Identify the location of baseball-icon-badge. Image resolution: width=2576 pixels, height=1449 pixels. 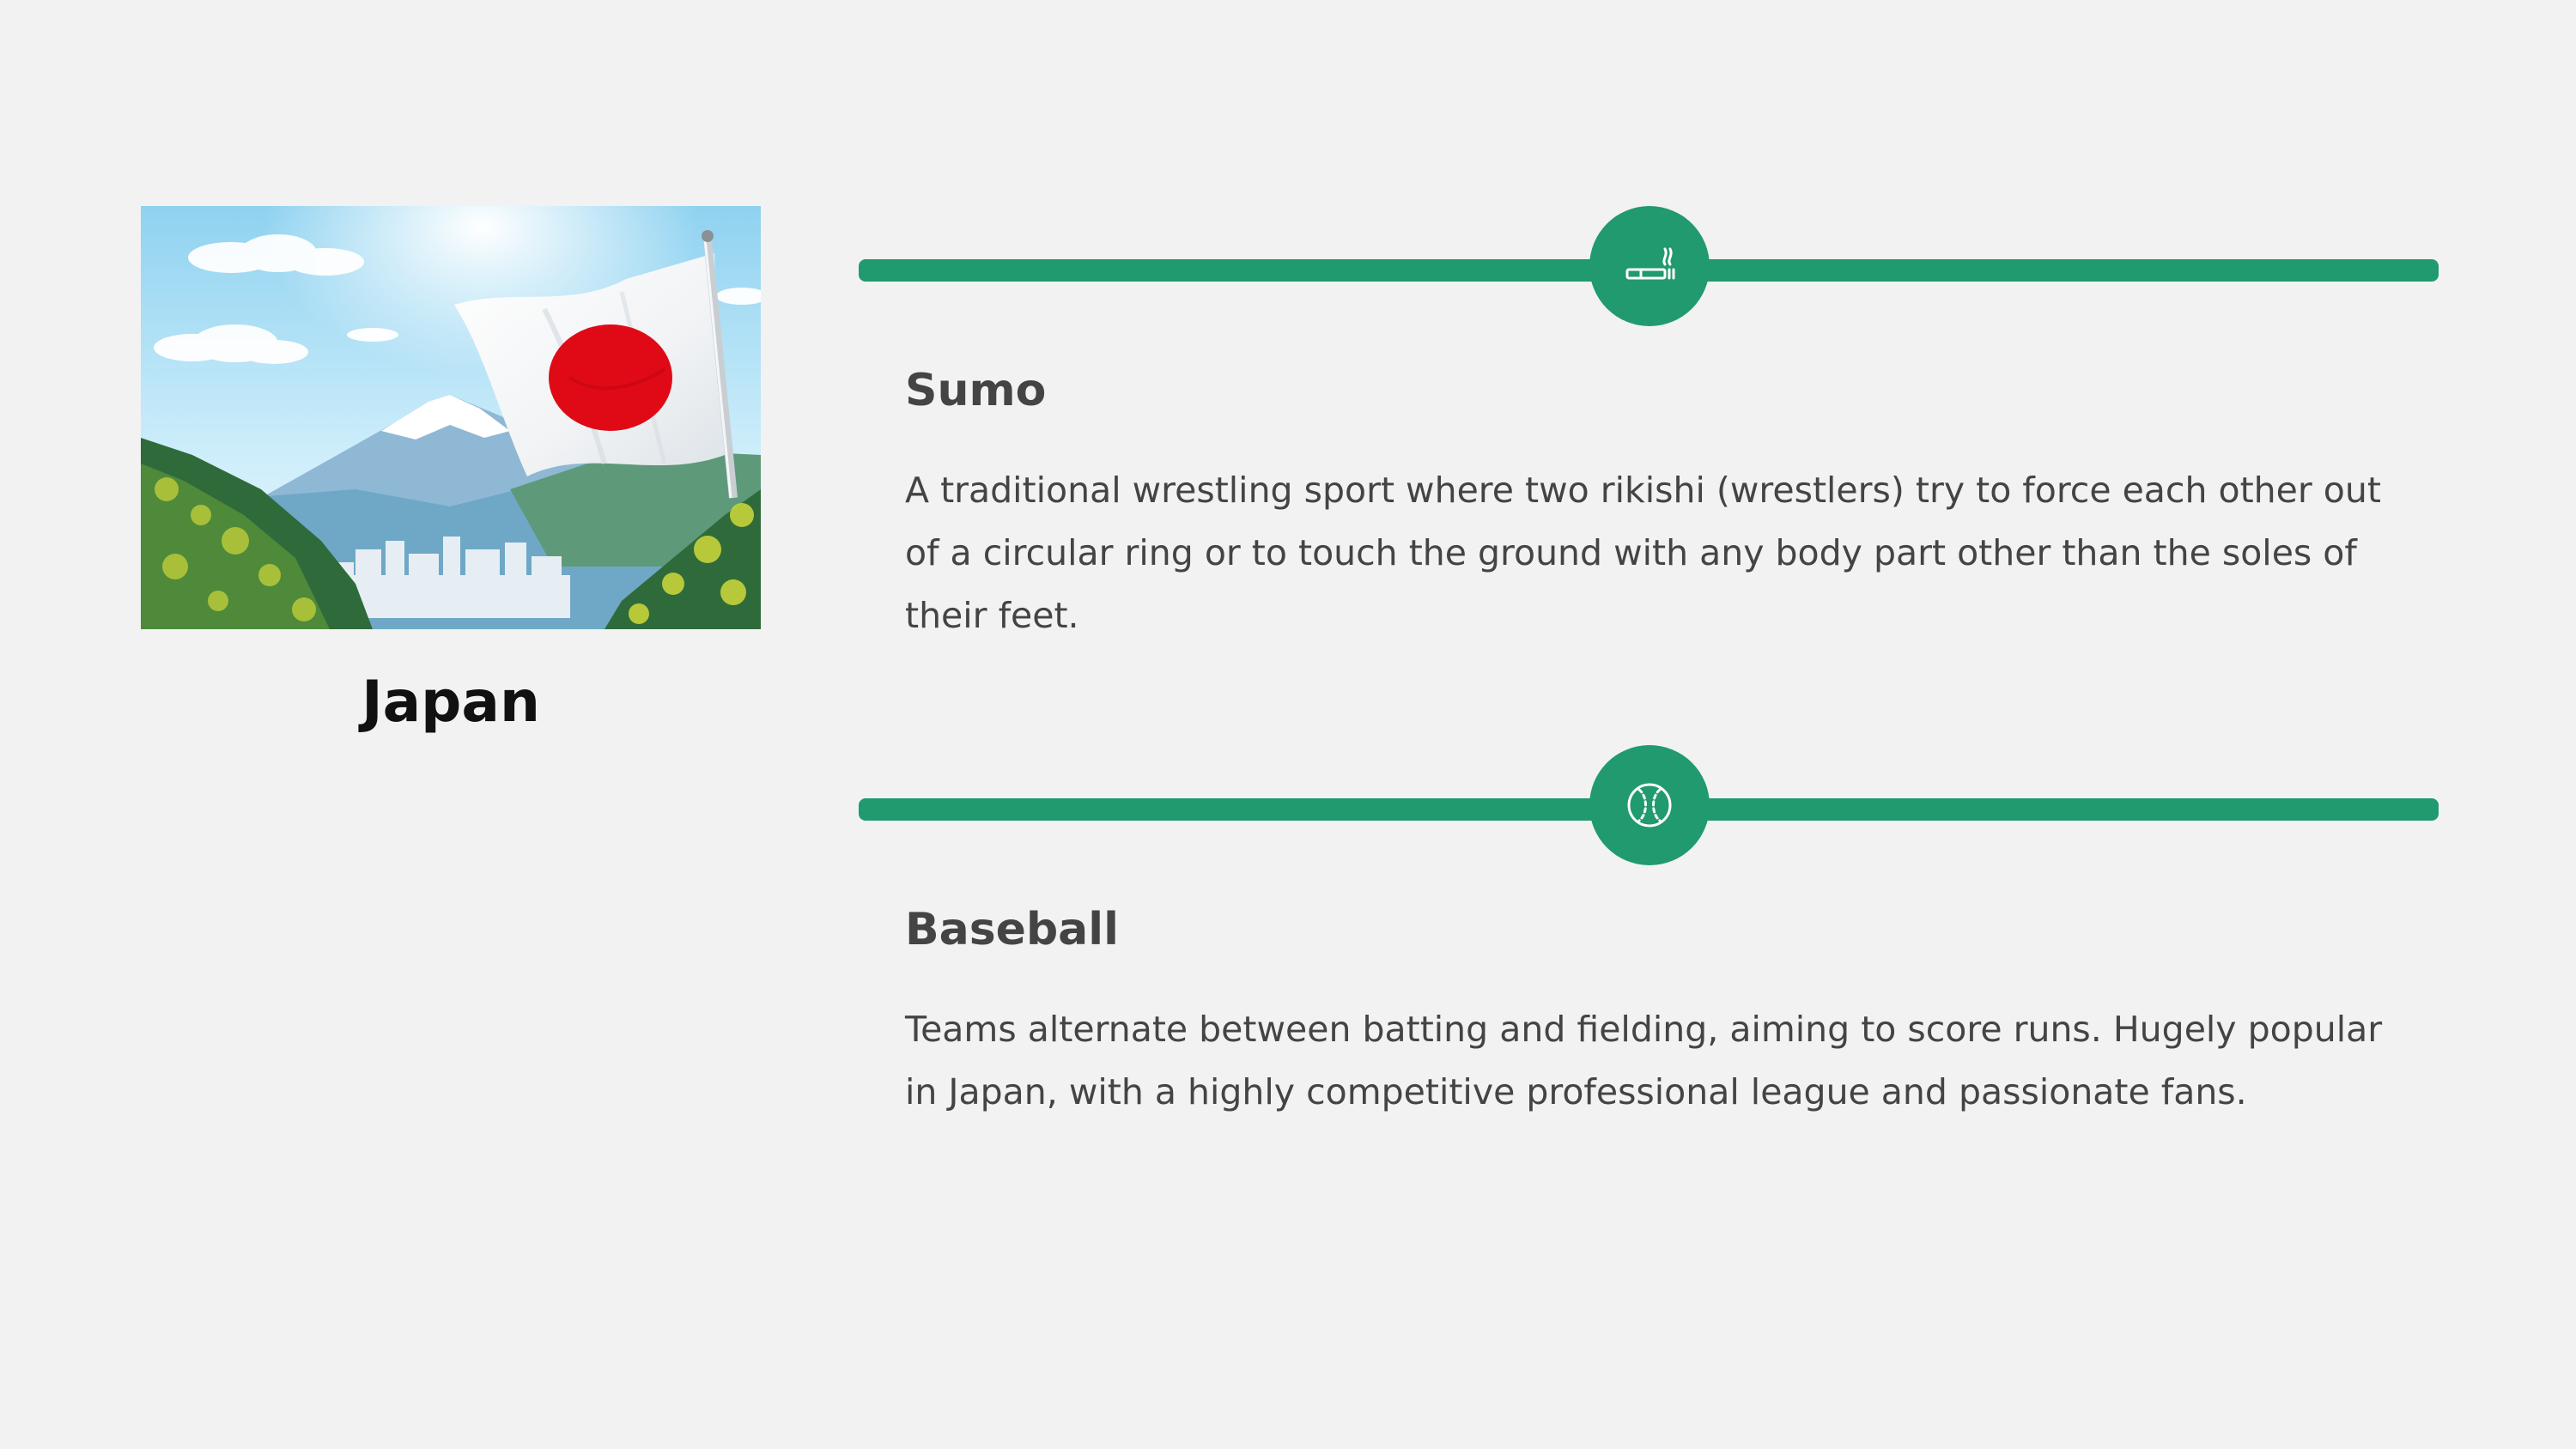
(1649, 805).